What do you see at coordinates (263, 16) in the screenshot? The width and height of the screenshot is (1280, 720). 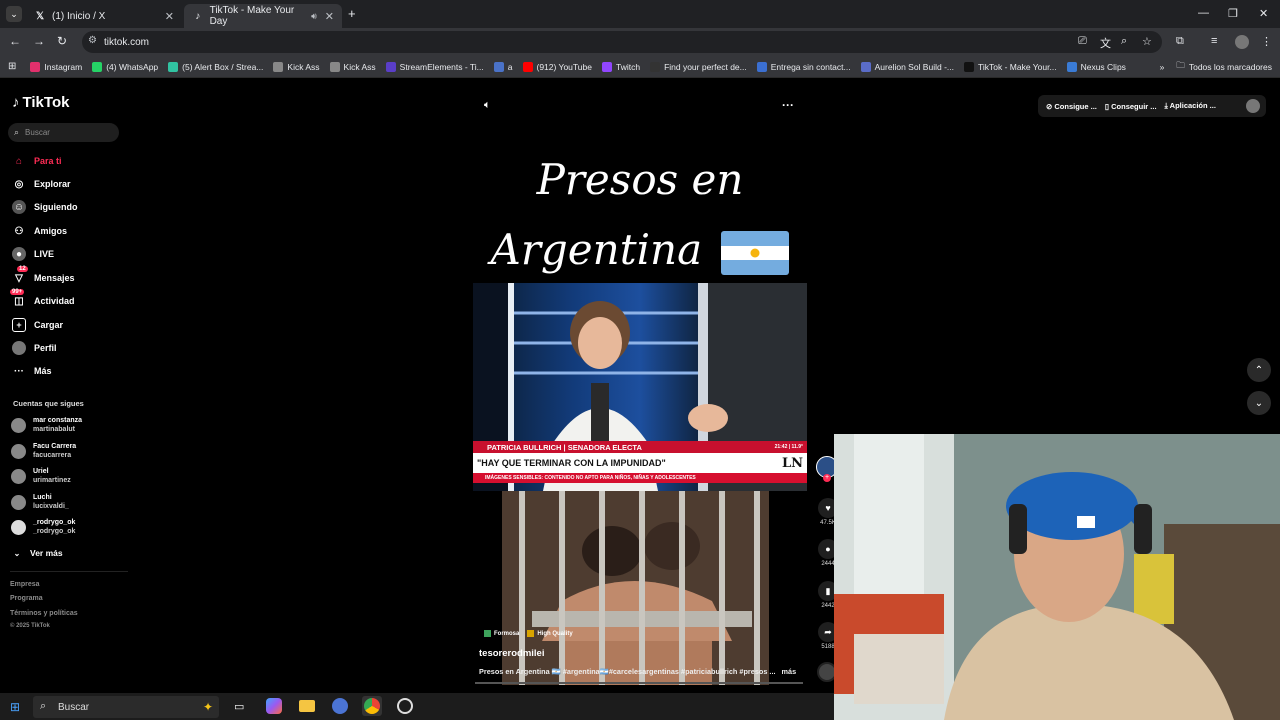 I see `tab-tiktok: ♪ TikTok - Make Your Day 🔊︎ ✕` at bounding box center [263, 16].